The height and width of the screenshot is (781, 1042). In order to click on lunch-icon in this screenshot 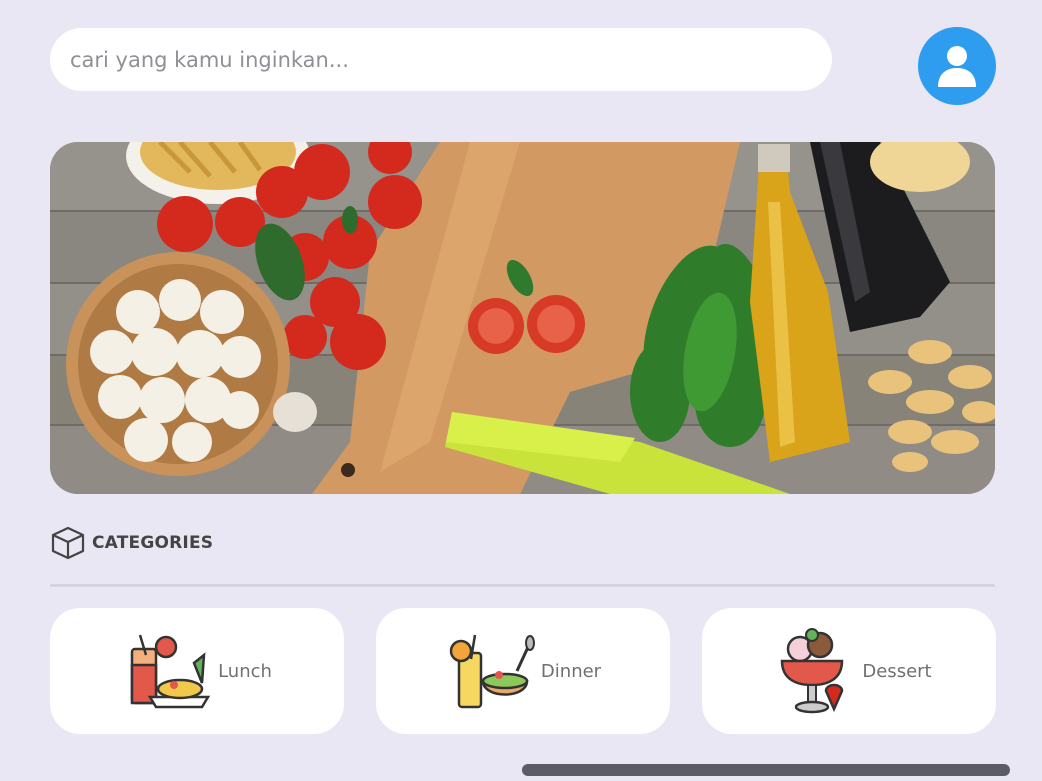, I will do `click(170, 671)`.